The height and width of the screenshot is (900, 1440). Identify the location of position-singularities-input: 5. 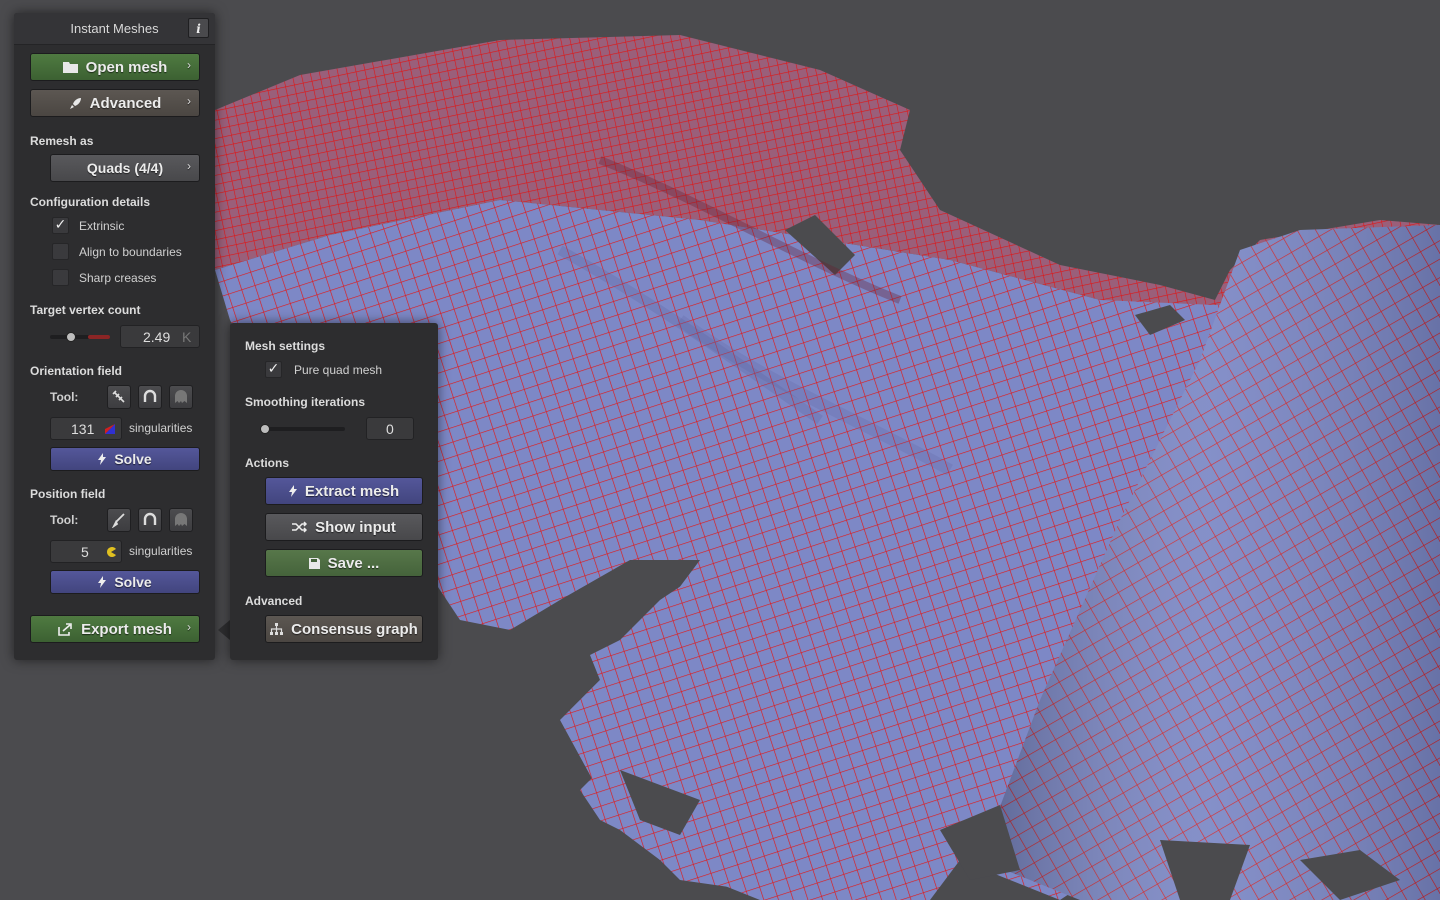
(86, 551).